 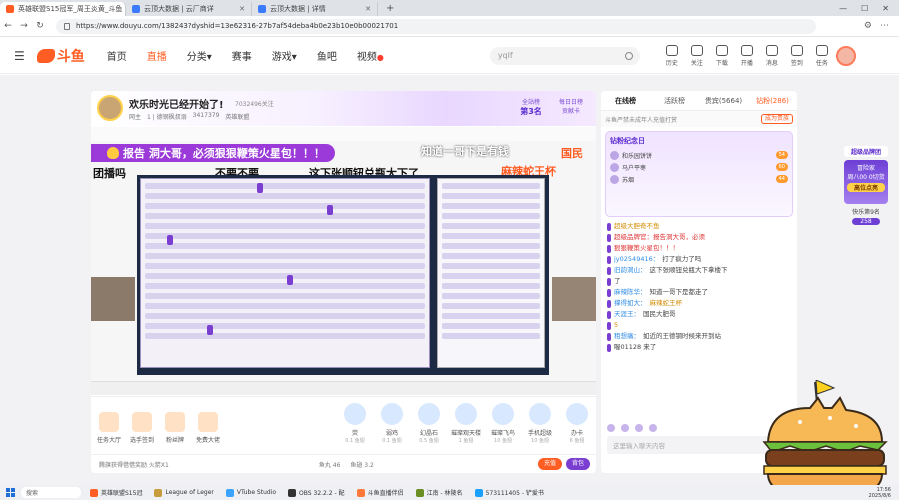 What do you see at coordinates (721, 50) in the screenshot?
I see `download-icon` at bounding box center [721, 50].